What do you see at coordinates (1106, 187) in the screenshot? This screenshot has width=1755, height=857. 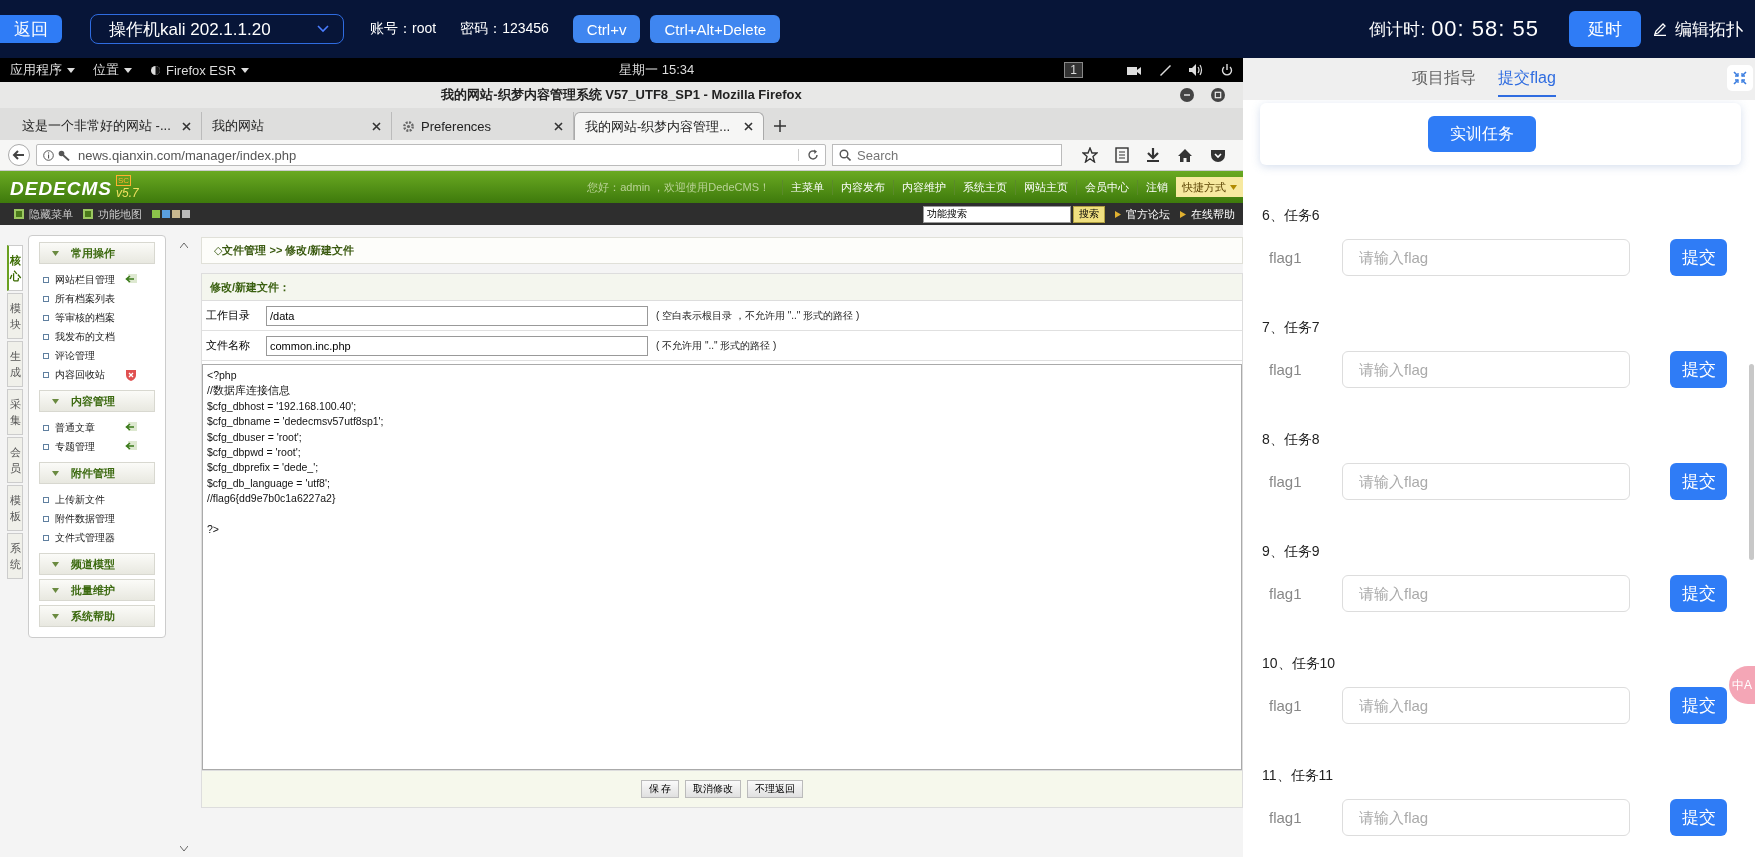 I see `nav-link: 会员中心` at bounding box center [1106, 187].